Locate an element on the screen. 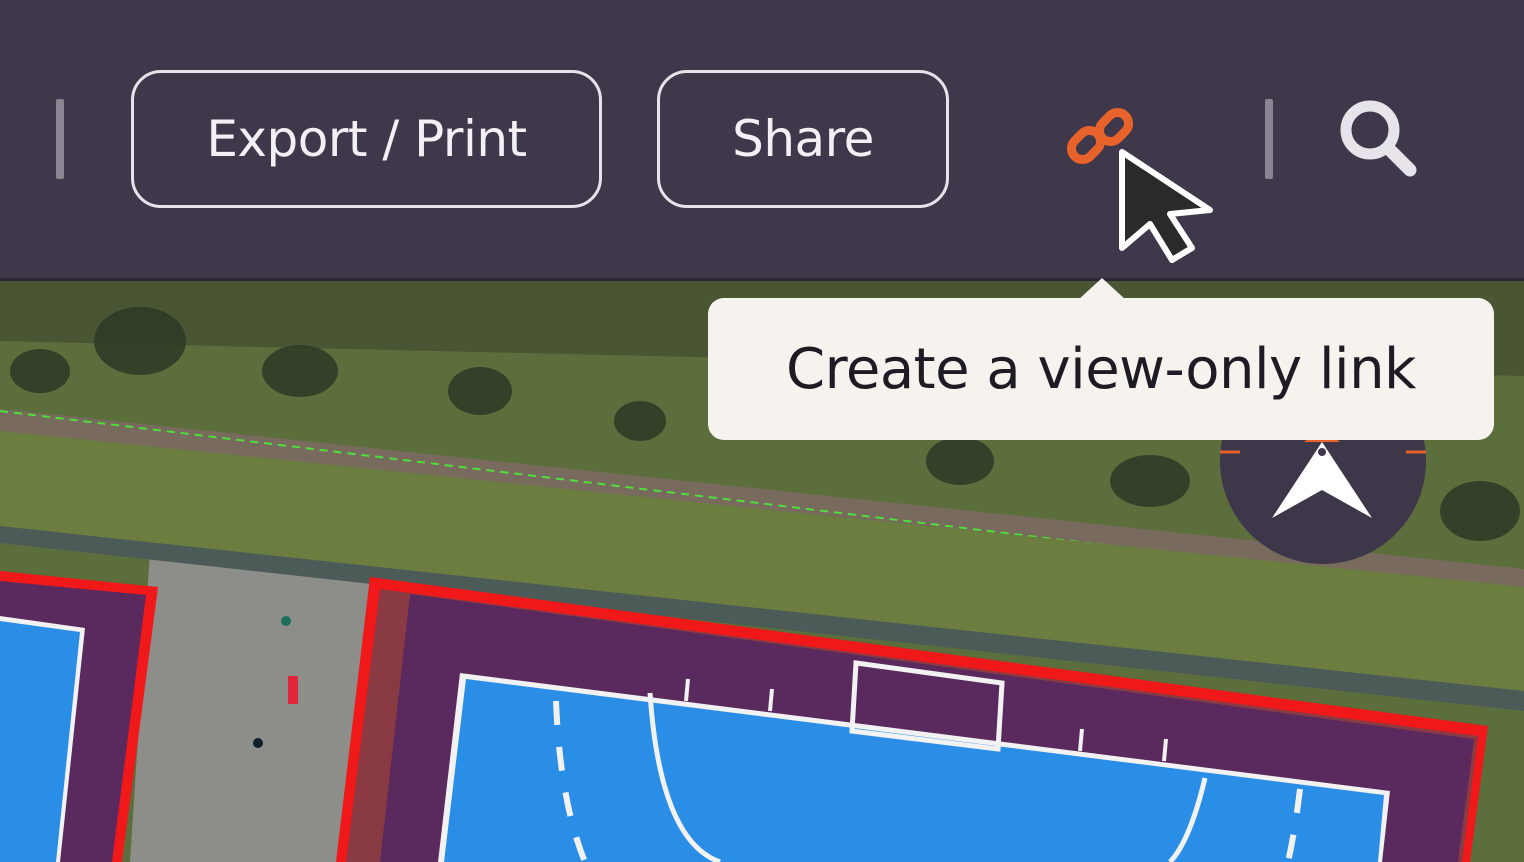 Image resolution: width=1524 pixels, height=862 pixels. toolbar-divider-left is located at coordinates (60, 139).